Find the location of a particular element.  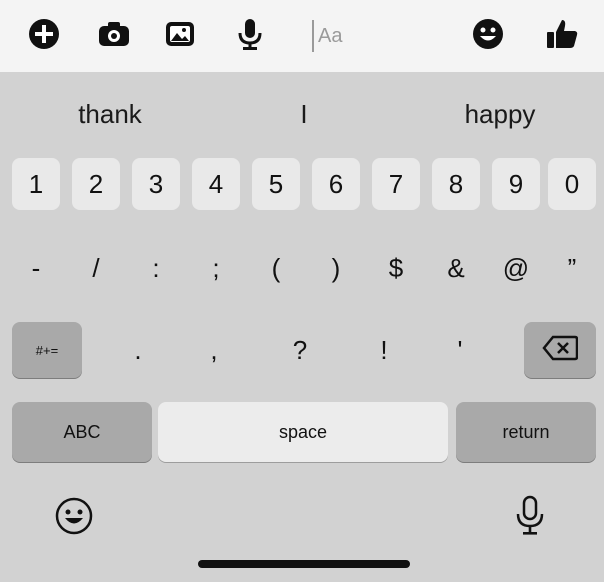

suggestion-happy: happy is located at coordinates (500, 114).